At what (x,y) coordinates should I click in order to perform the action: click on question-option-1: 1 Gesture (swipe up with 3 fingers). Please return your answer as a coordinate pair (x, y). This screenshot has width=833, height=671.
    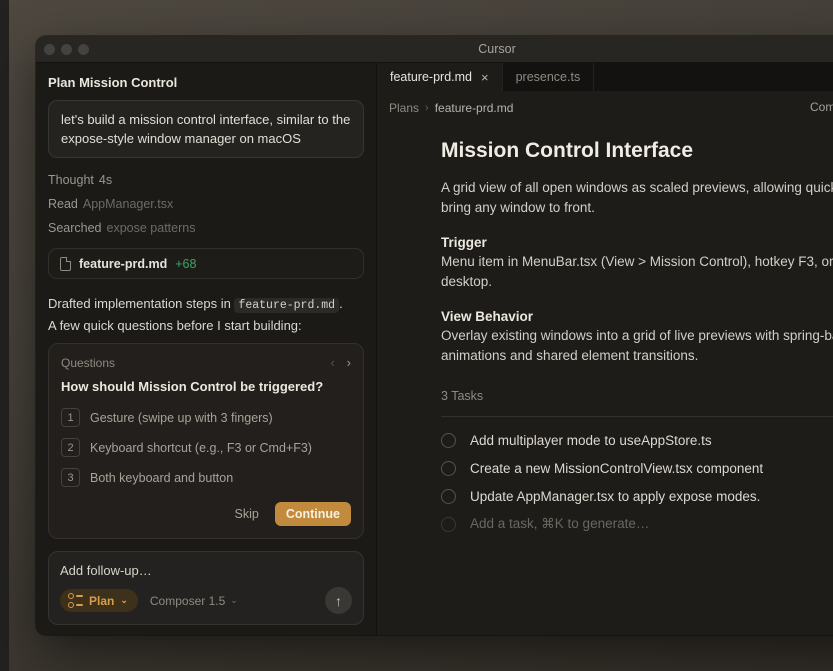
    Looking at the image, I should click on (206, 417).